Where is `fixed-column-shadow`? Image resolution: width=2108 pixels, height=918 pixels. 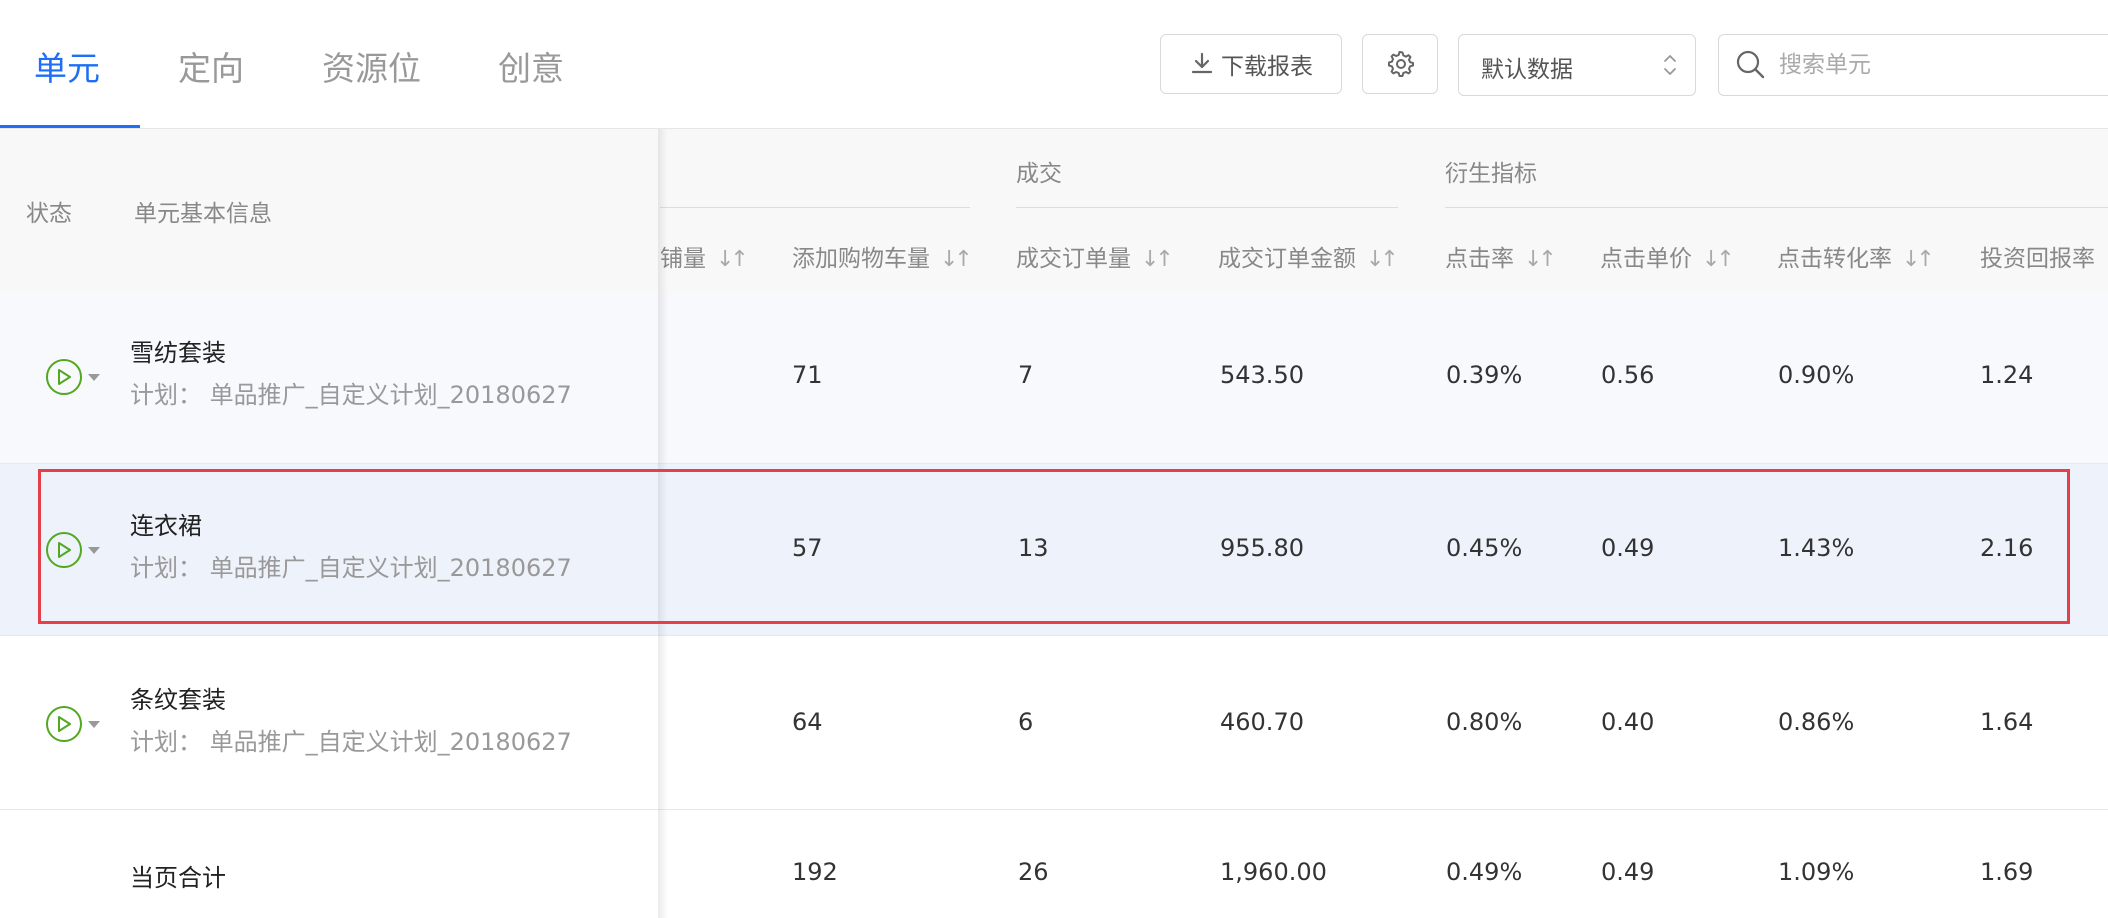
fixed-column-shadow is located at coordinates (663, 523).